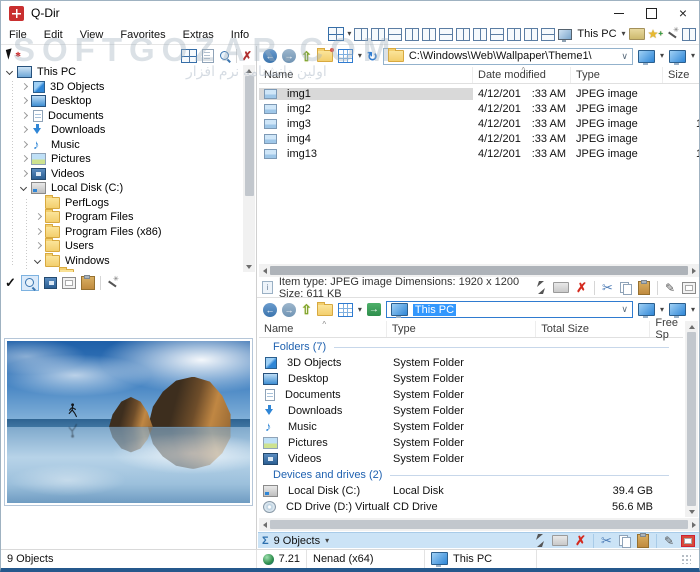  I want to click on preview-image, so click(128, 422).